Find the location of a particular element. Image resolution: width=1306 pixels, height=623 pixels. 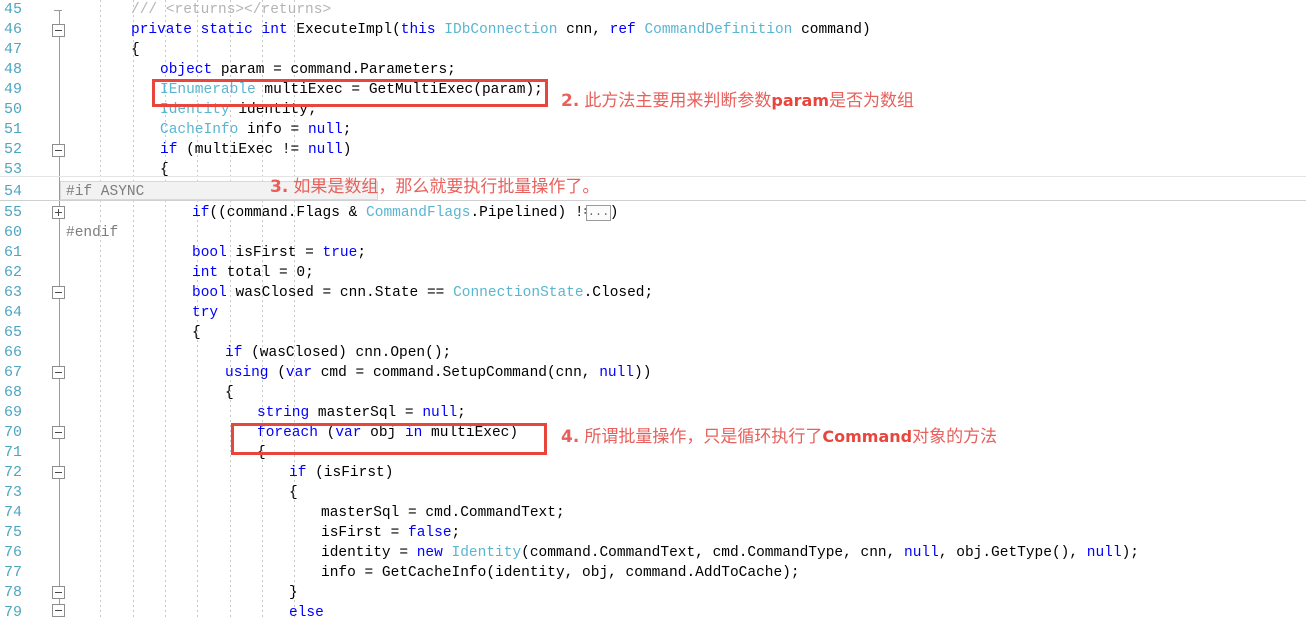

code-line-64: try is located at coordinates (653, 313).